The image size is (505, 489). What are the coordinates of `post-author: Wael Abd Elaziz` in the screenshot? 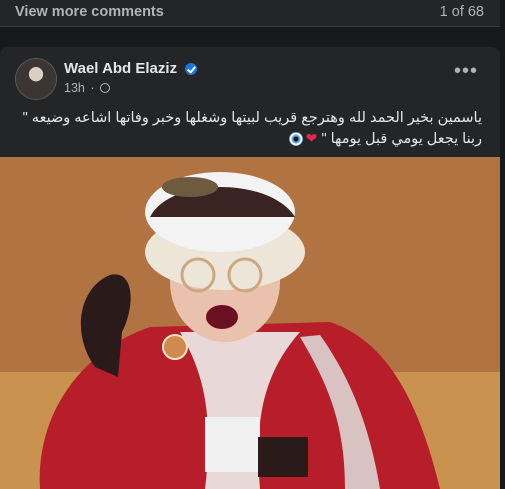 It's located at (131, 68).